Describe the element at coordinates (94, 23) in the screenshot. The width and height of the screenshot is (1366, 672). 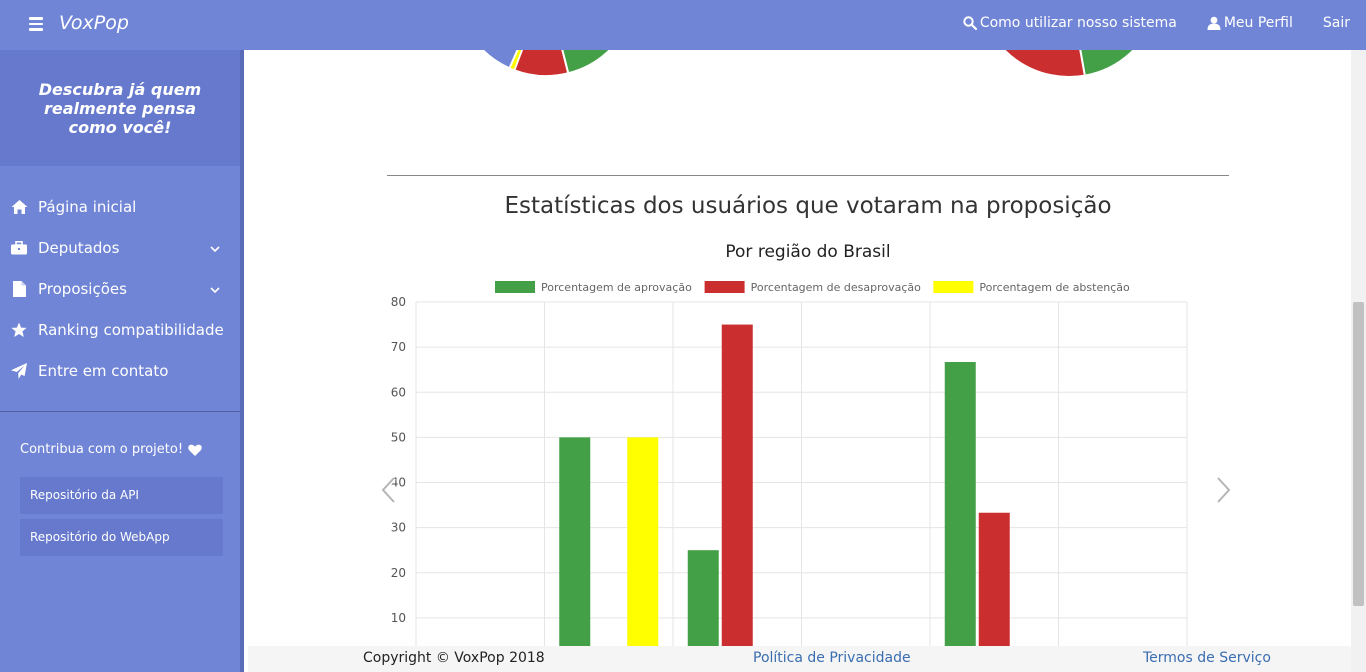
I see `brand-logo: VoxPop` at that location.